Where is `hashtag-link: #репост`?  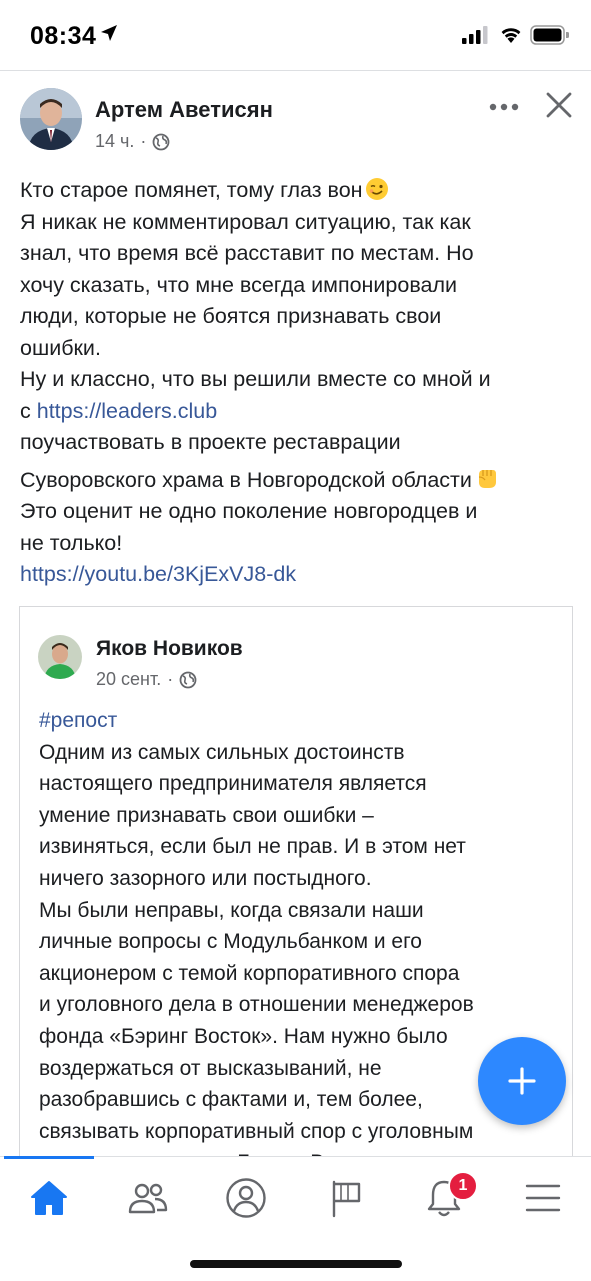 hashtag-link: #репост is located at coordinates (299, 721).